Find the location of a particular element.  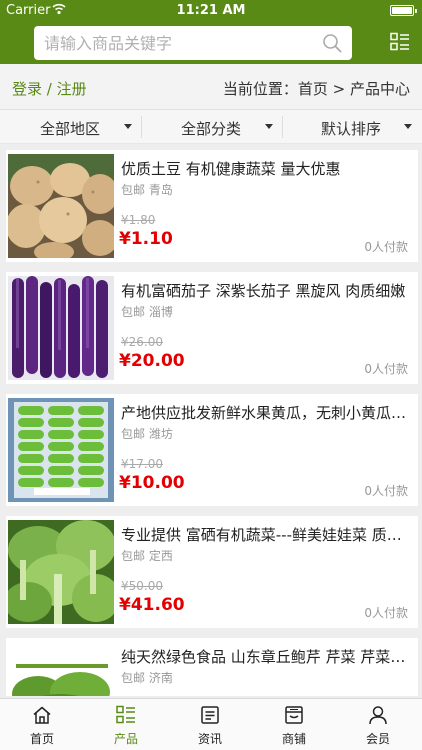

battery-icon is located at coordinates (403, 10).